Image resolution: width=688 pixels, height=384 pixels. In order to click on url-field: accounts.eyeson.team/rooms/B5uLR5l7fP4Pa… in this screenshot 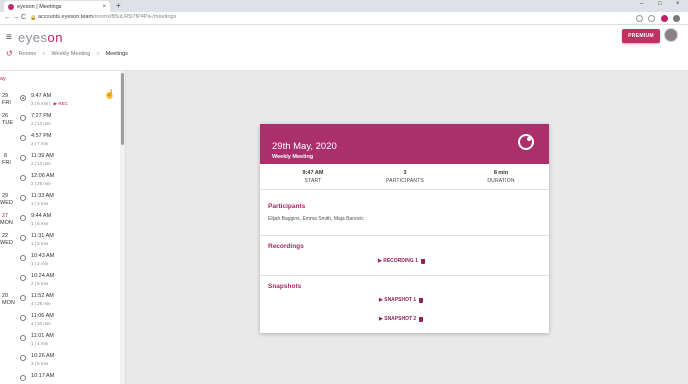, I will do `click(107, 17)`.